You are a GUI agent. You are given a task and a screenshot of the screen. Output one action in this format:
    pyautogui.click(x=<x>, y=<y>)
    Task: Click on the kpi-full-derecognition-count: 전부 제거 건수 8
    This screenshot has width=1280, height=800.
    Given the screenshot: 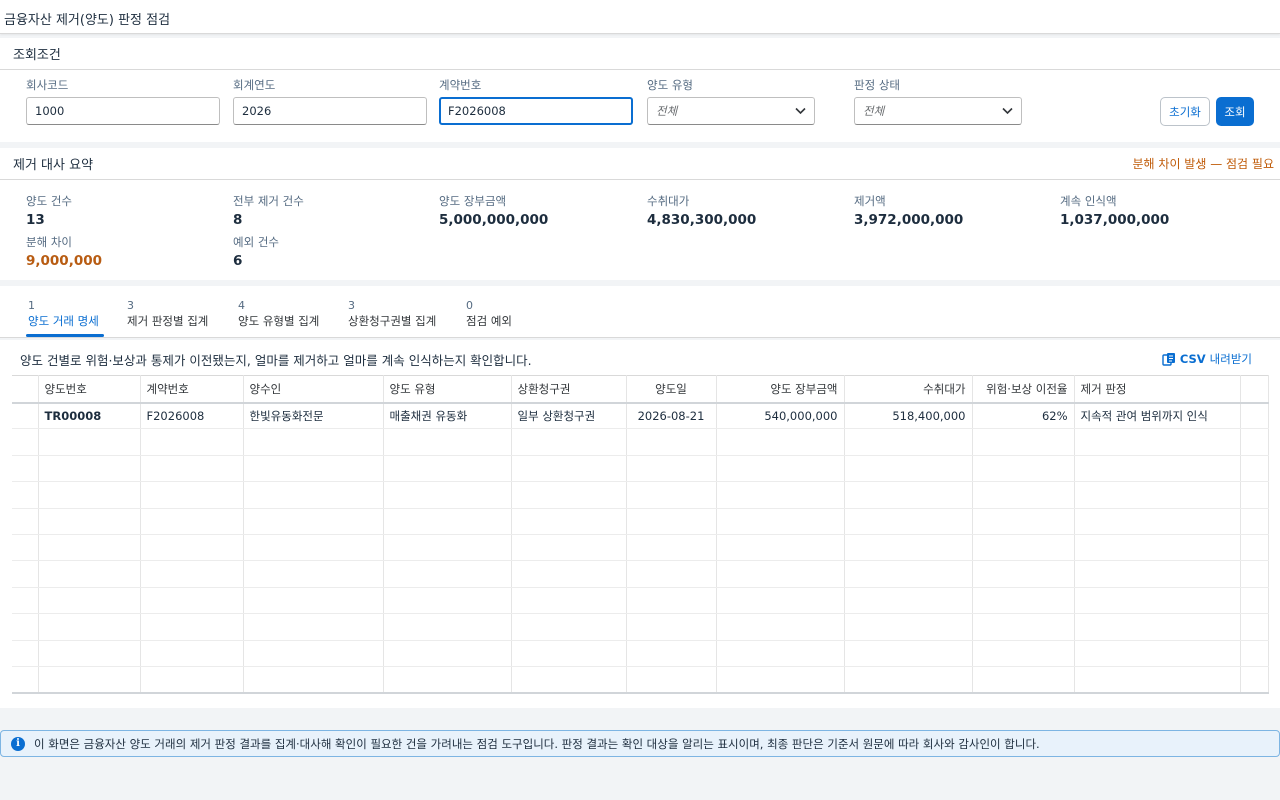 What is the action you would take?
    pyautogui.click(x=268, y=210)
    